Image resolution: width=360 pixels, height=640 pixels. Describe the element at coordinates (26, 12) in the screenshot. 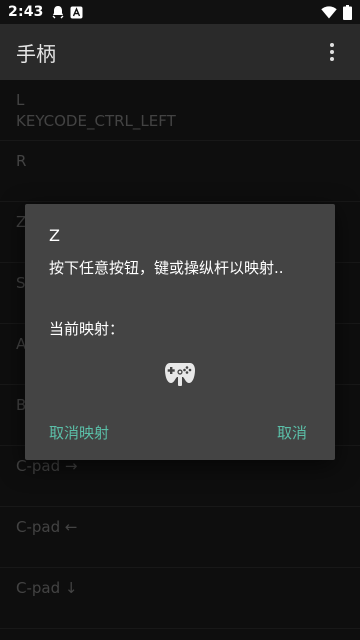

I see `status-time: 2:43` at that location.